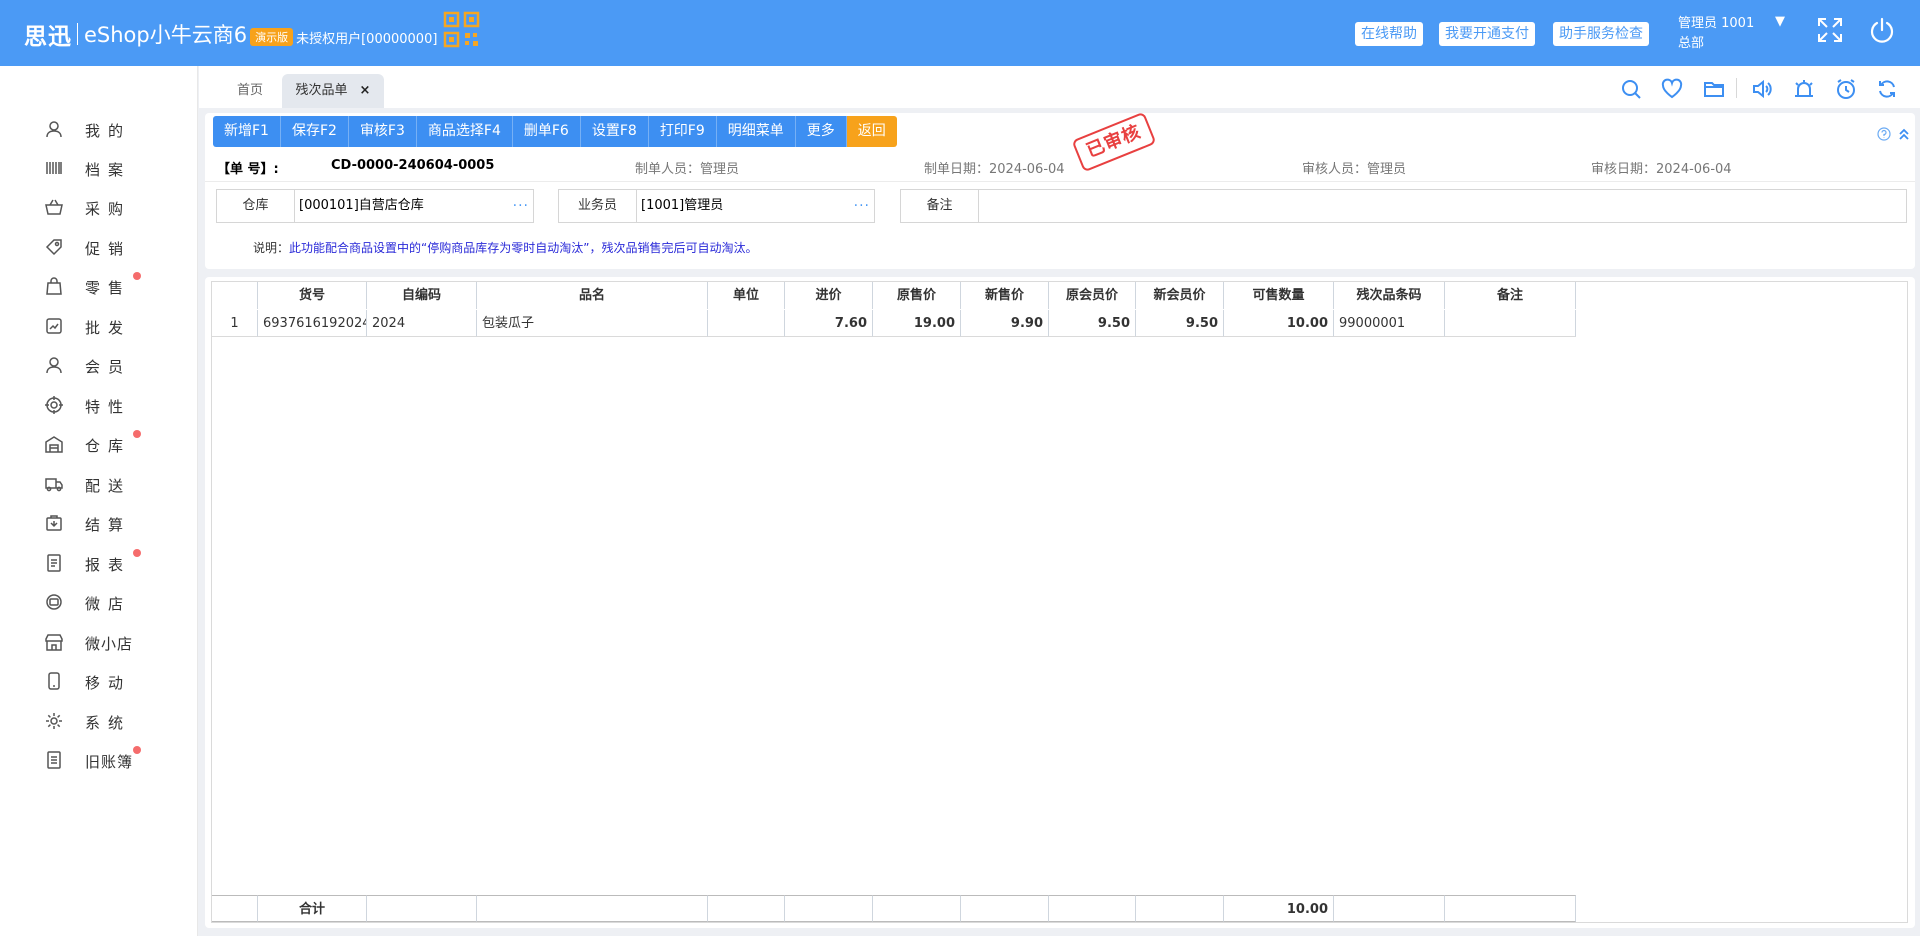  I want to click on column-header: 原会员价, so click(1092, 295).